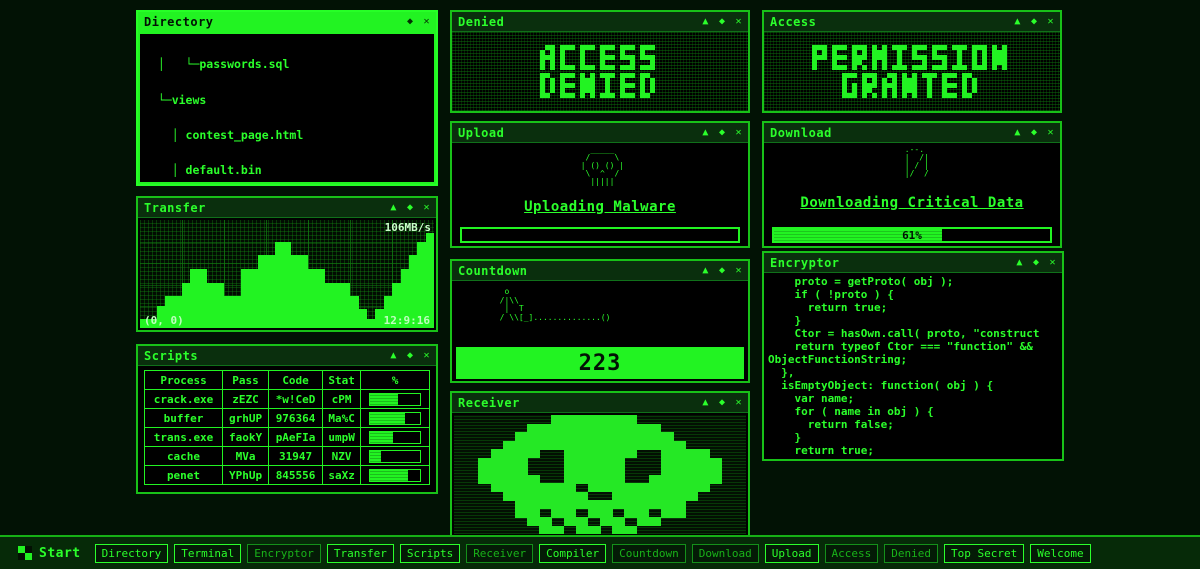 This screenshot has width=1200, height=569. I want to click on list-item: │ contest_page.html, so click(287, 135).